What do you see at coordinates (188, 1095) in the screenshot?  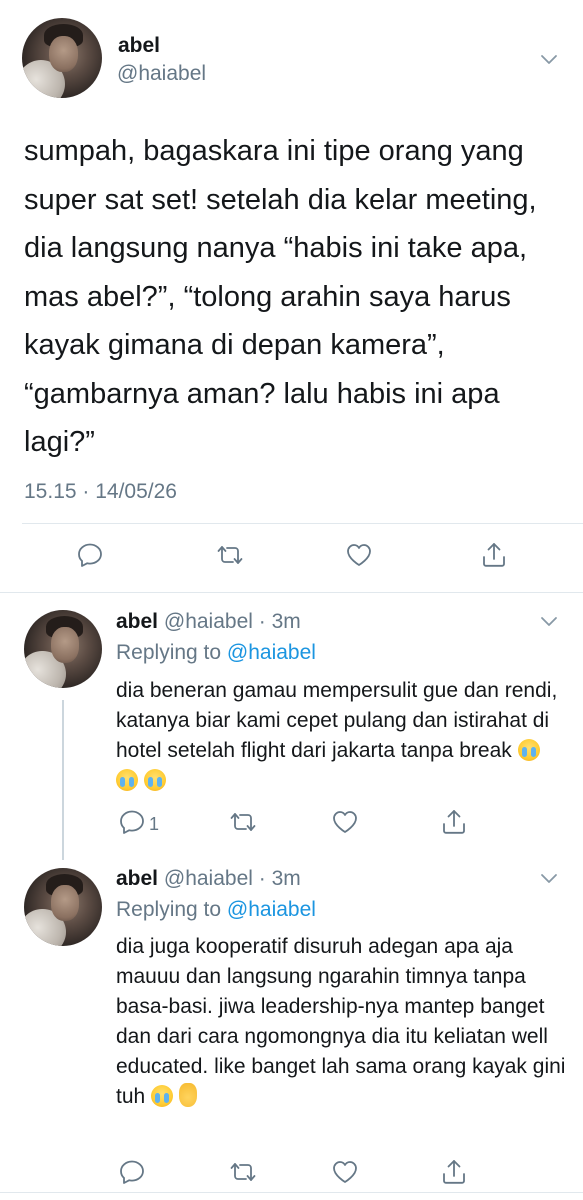 I see `pinched-fingers-hand-icon` at bounding box center [188, 1095].